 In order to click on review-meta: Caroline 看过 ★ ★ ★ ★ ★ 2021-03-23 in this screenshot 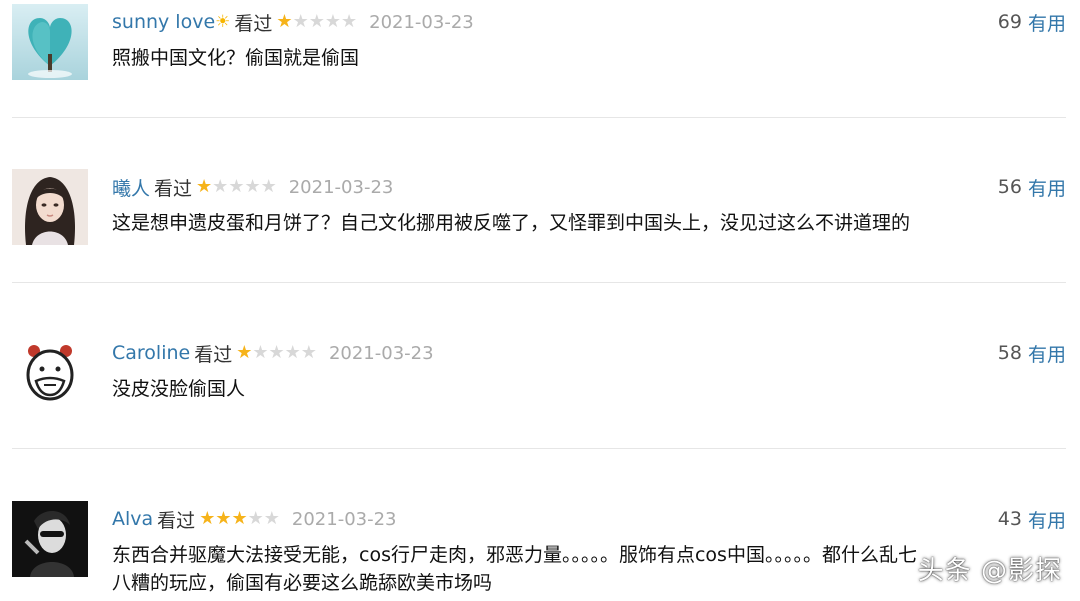, I will do `click(273, 353)`.